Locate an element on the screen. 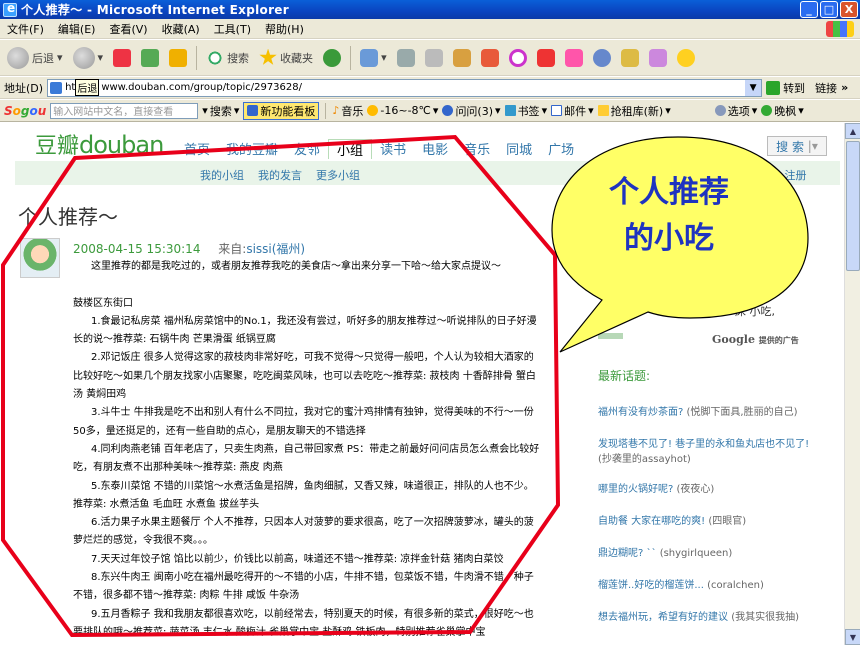 The width and height of the screenshot is (860, 645). scroll-down-icon: ▼ is located at coordinates (852, 637).